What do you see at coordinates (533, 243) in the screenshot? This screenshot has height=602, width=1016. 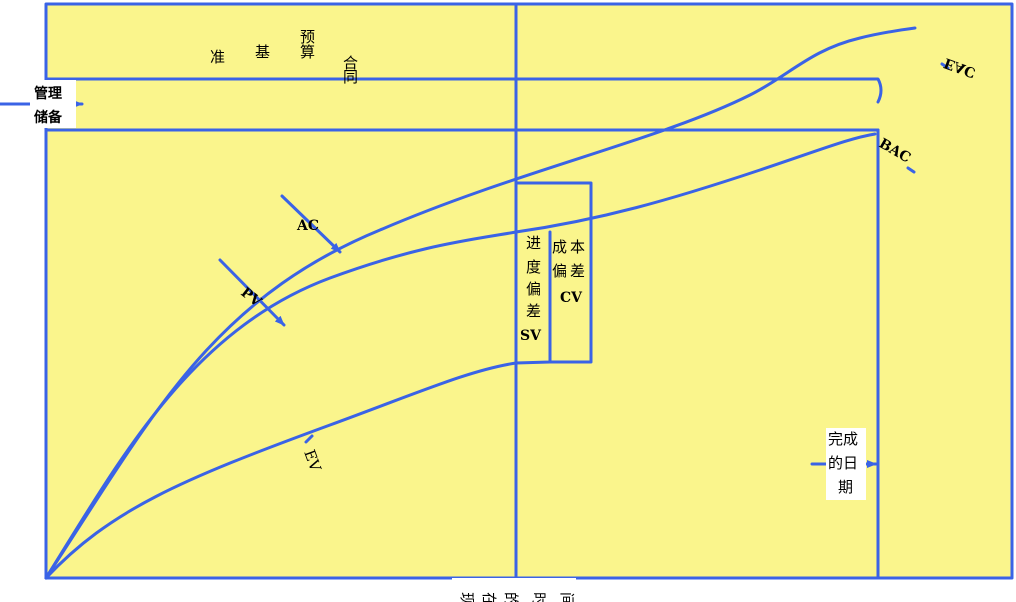 I see `svg-text: 进` at bounding box center [533, 243].